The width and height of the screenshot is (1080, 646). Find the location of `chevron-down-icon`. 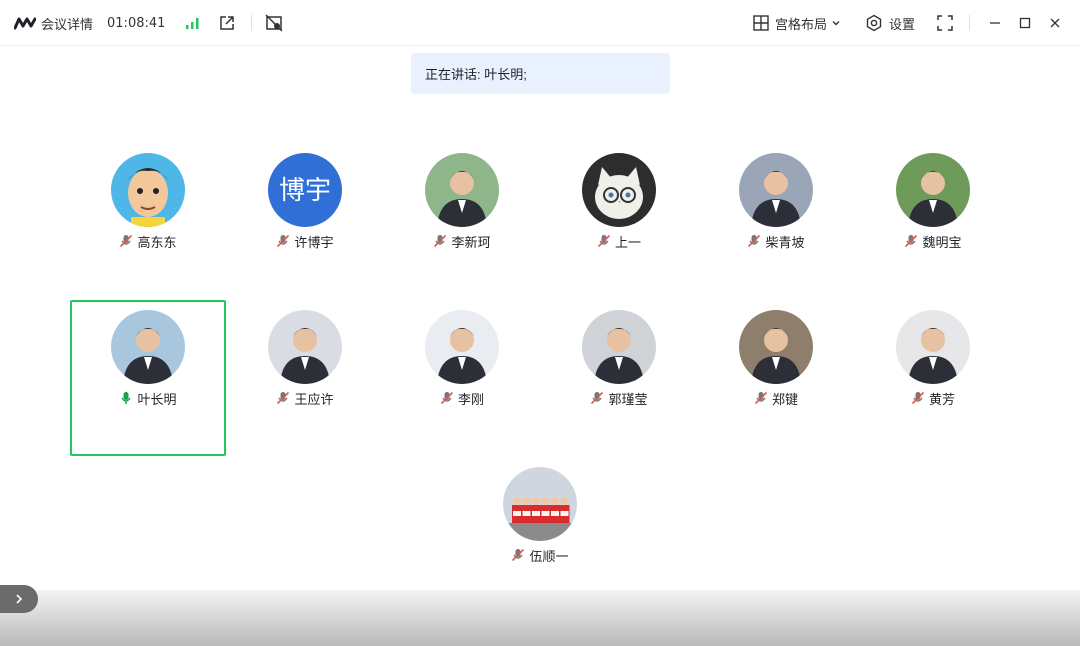

chevron-down-icon is located at coordinates (836, 23).